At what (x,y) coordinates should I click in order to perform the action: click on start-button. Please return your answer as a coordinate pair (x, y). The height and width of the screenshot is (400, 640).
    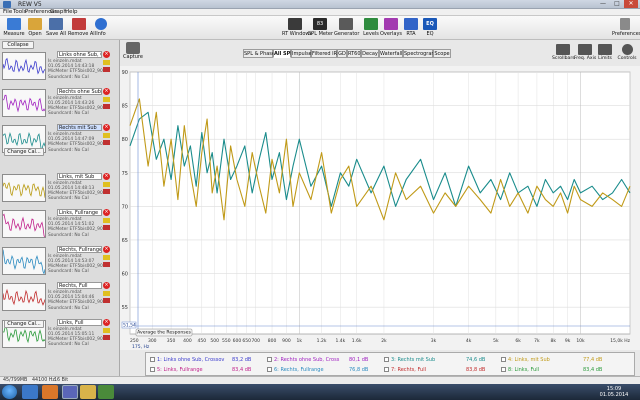
    Looking at the image, I should click on (9, 392).